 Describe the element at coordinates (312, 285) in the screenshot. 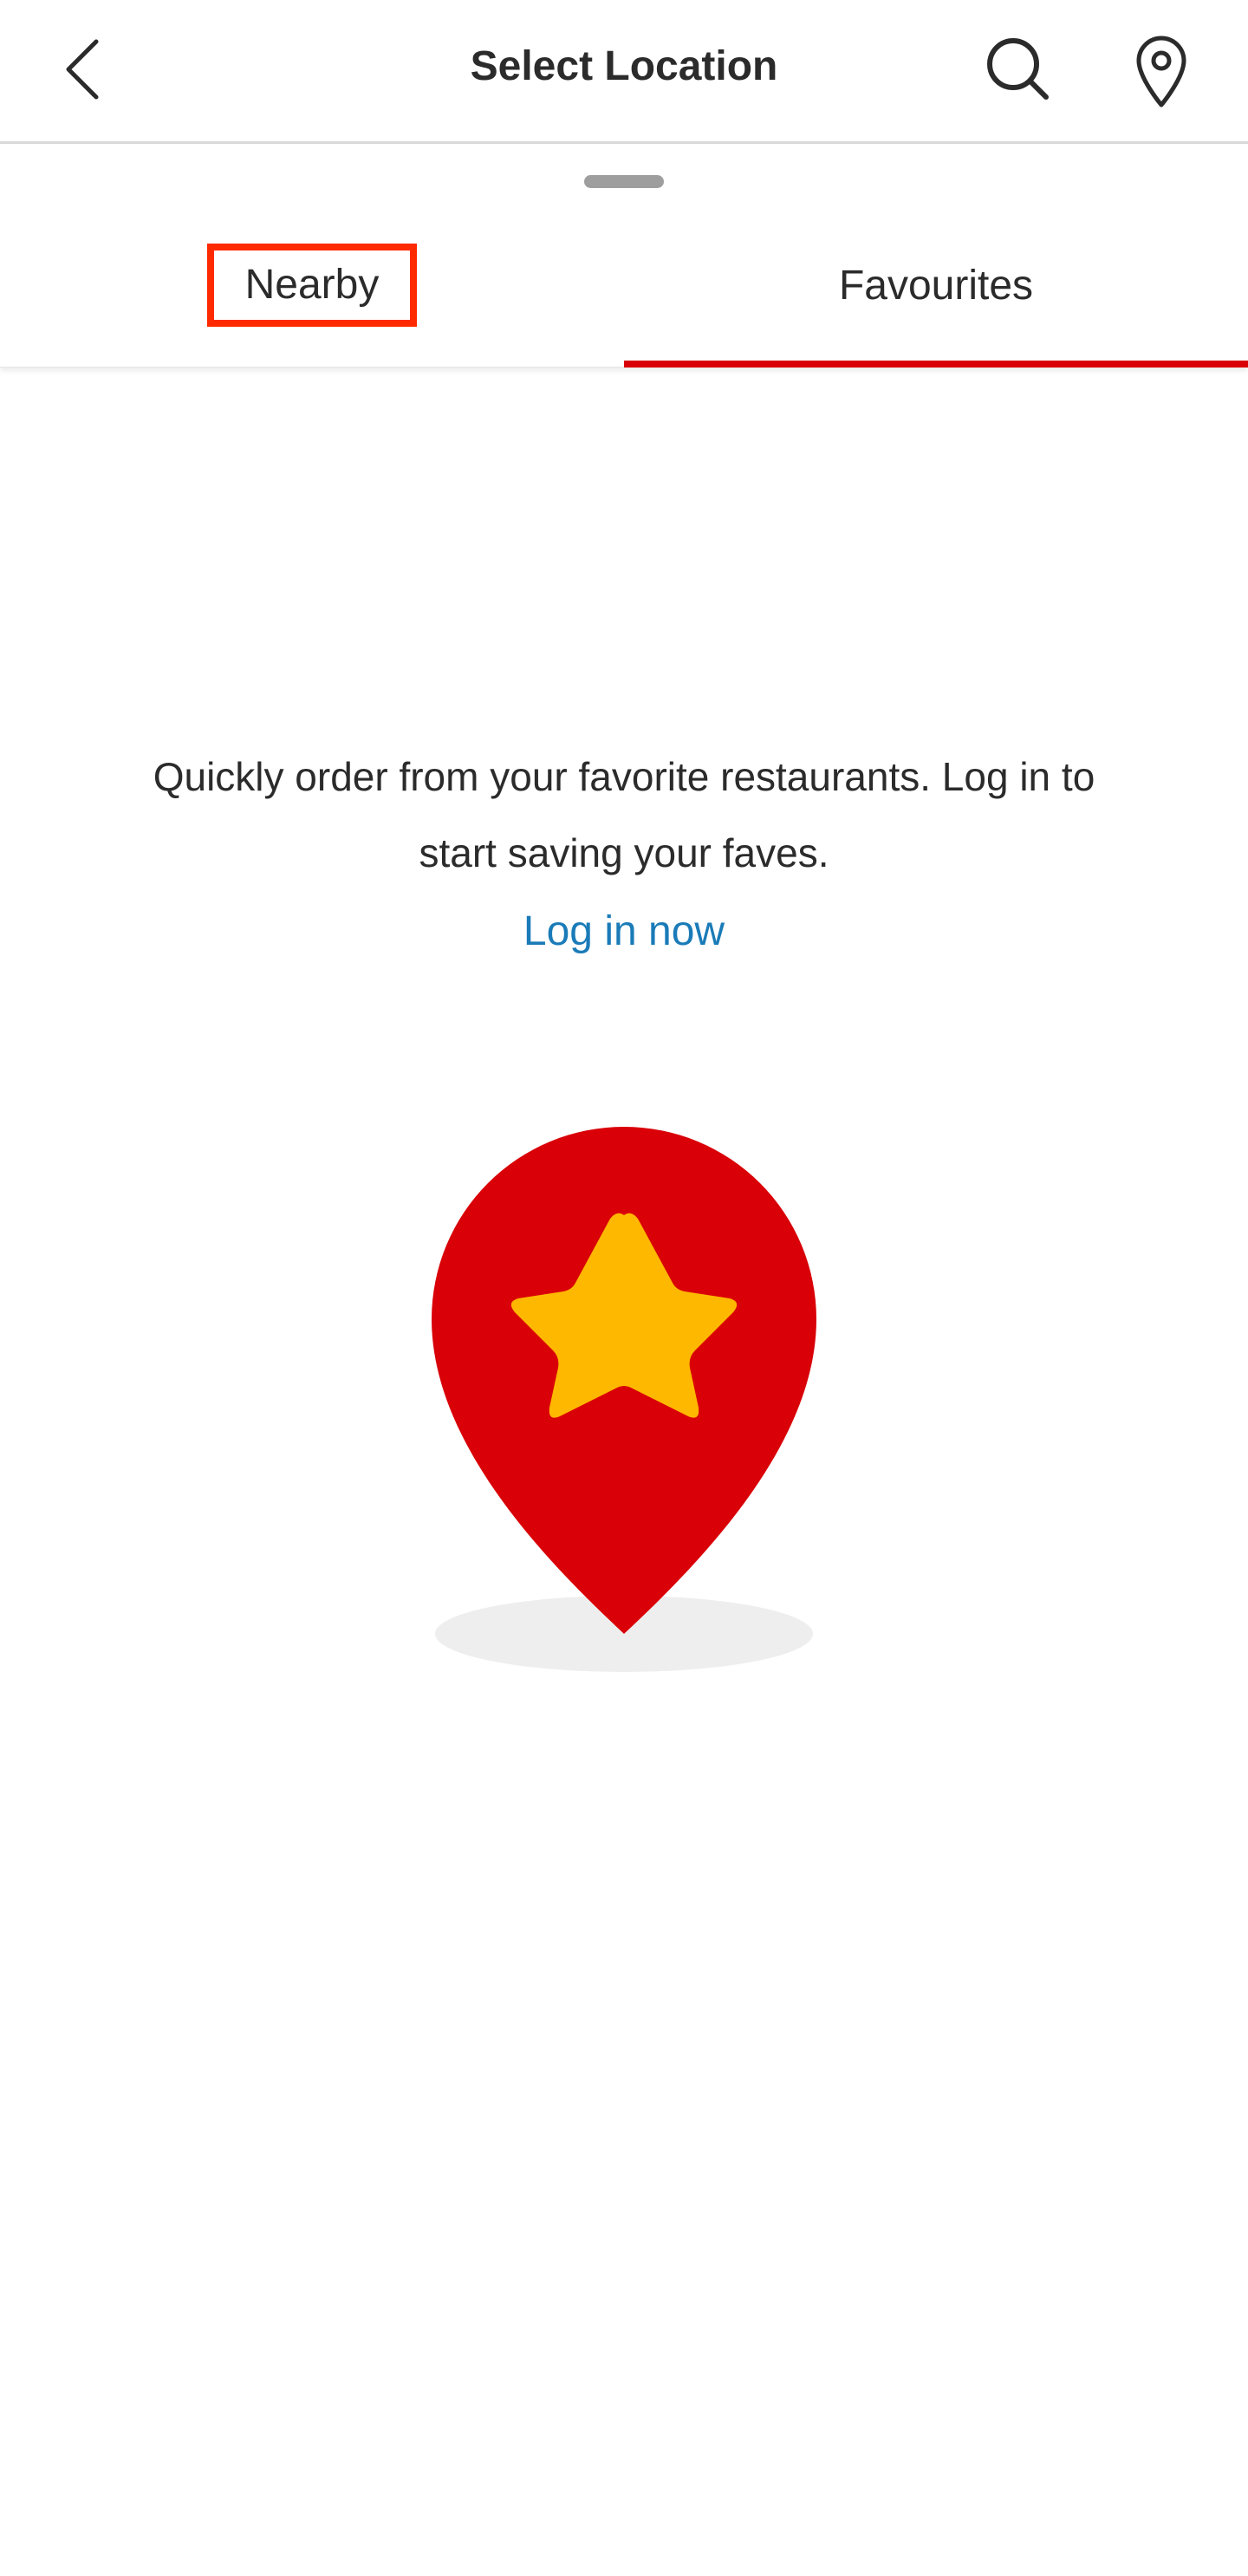

I see `tab-nearby-label: Nearby` at that location.